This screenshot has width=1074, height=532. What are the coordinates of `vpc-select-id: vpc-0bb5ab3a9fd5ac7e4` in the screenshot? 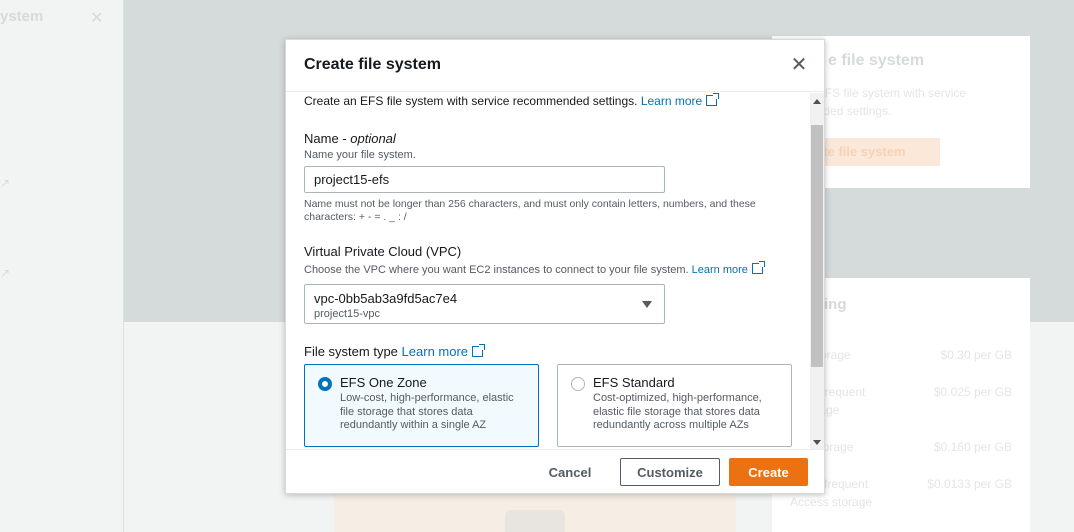 It's located at (386, 298).